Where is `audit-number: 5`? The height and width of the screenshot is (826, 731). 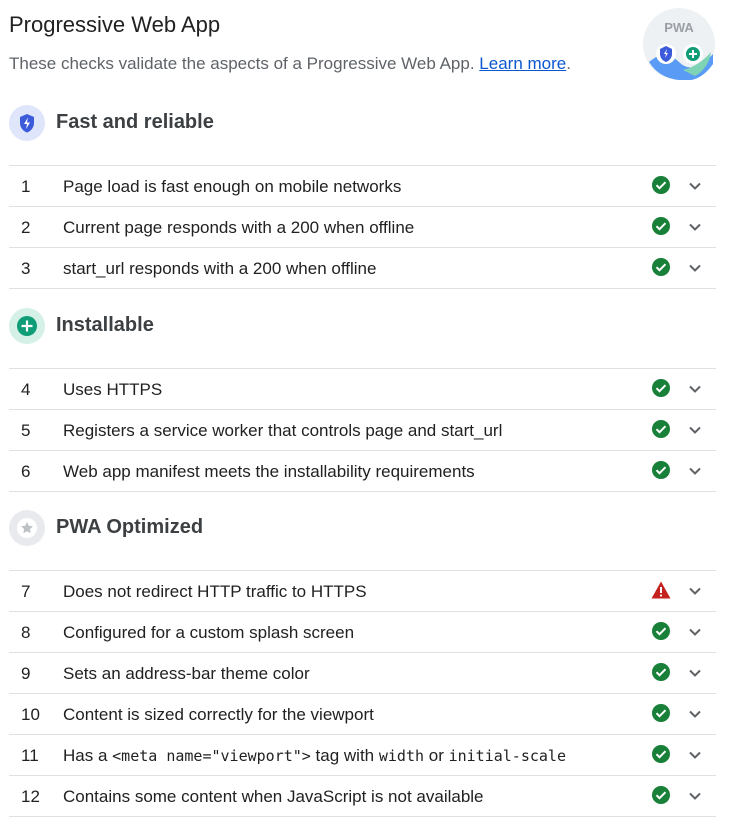
audit-number: 5 is located at coordinates (26, 430).